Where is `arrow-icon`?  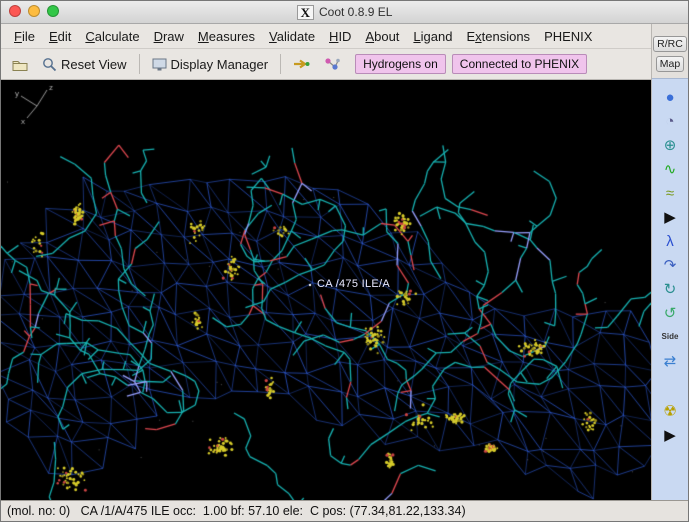 arrow-icon is located at coordinates (302, 64).